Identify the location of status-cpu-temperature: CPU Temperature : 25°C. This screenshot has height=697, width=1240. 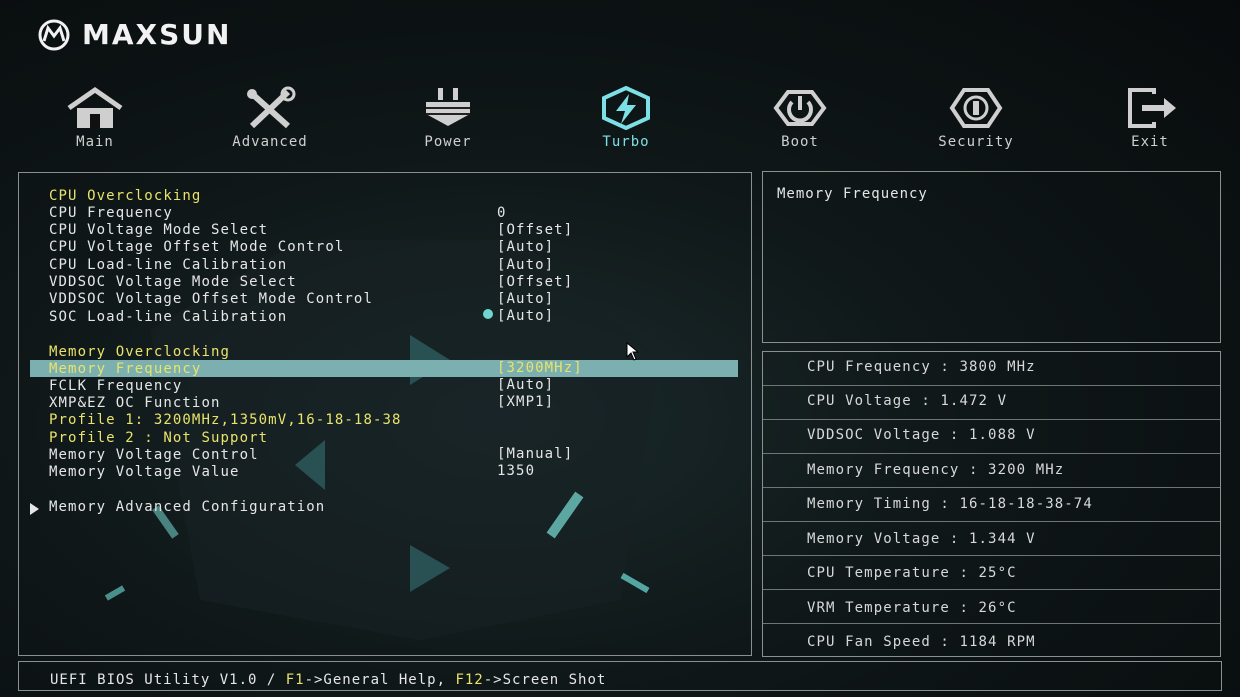
(912, 573).